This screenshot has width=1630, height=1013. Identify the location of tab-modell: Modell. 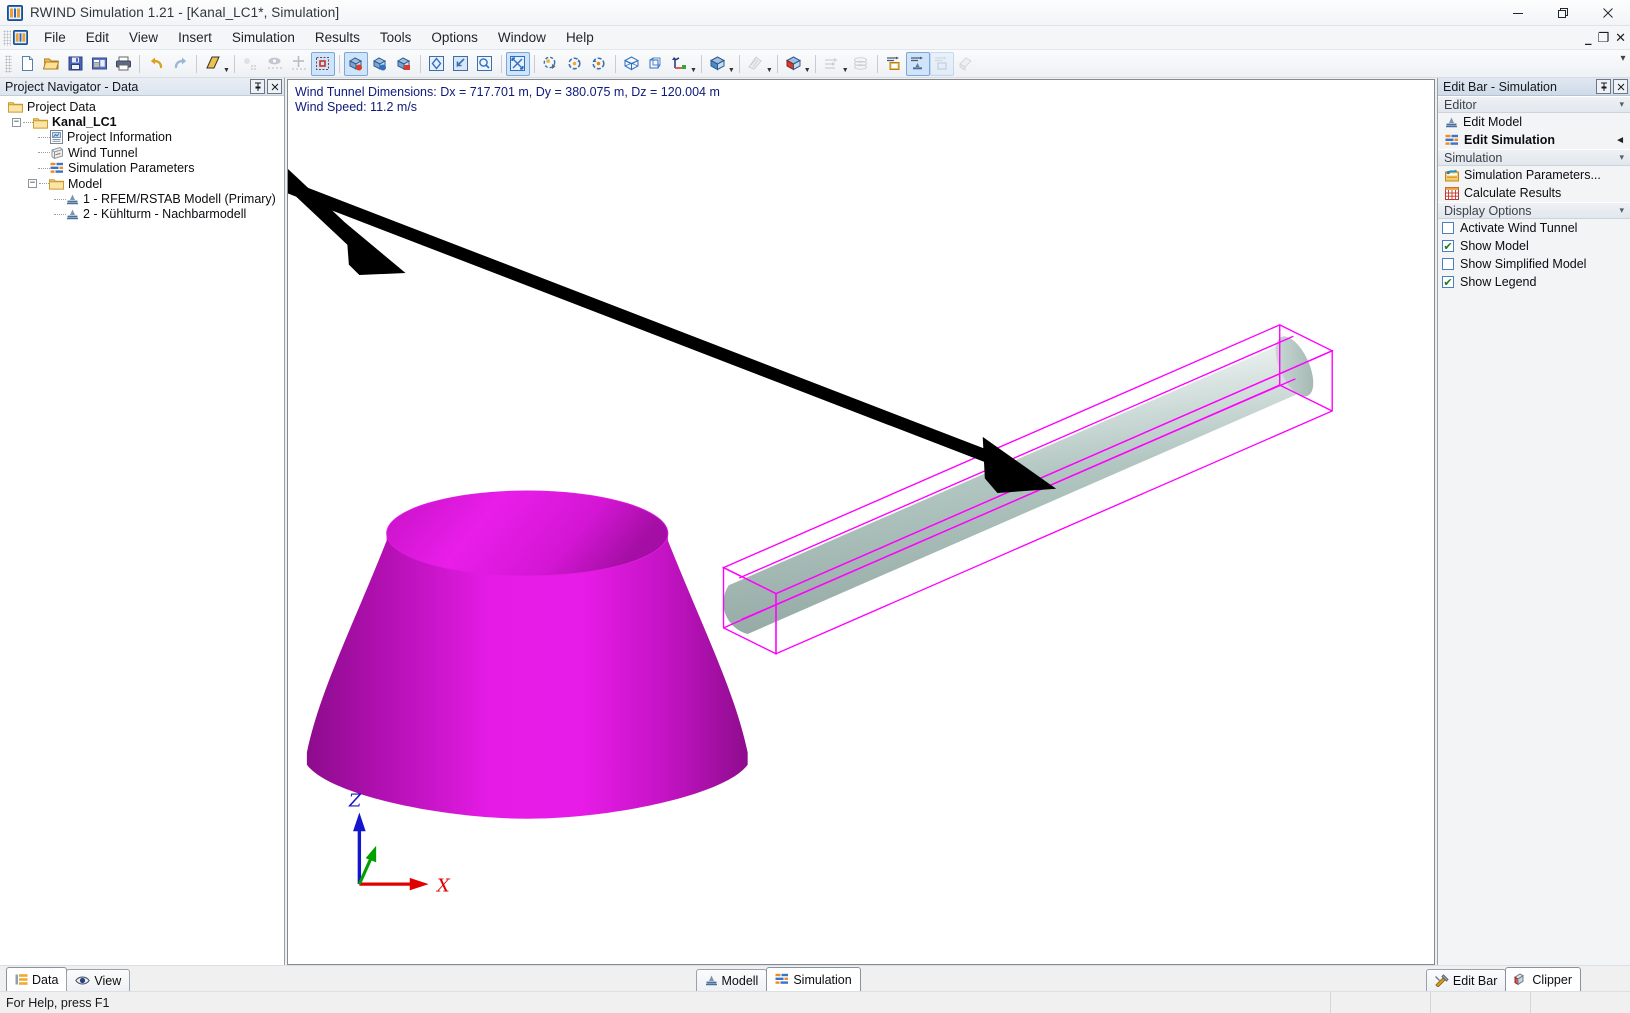
(731, 980).